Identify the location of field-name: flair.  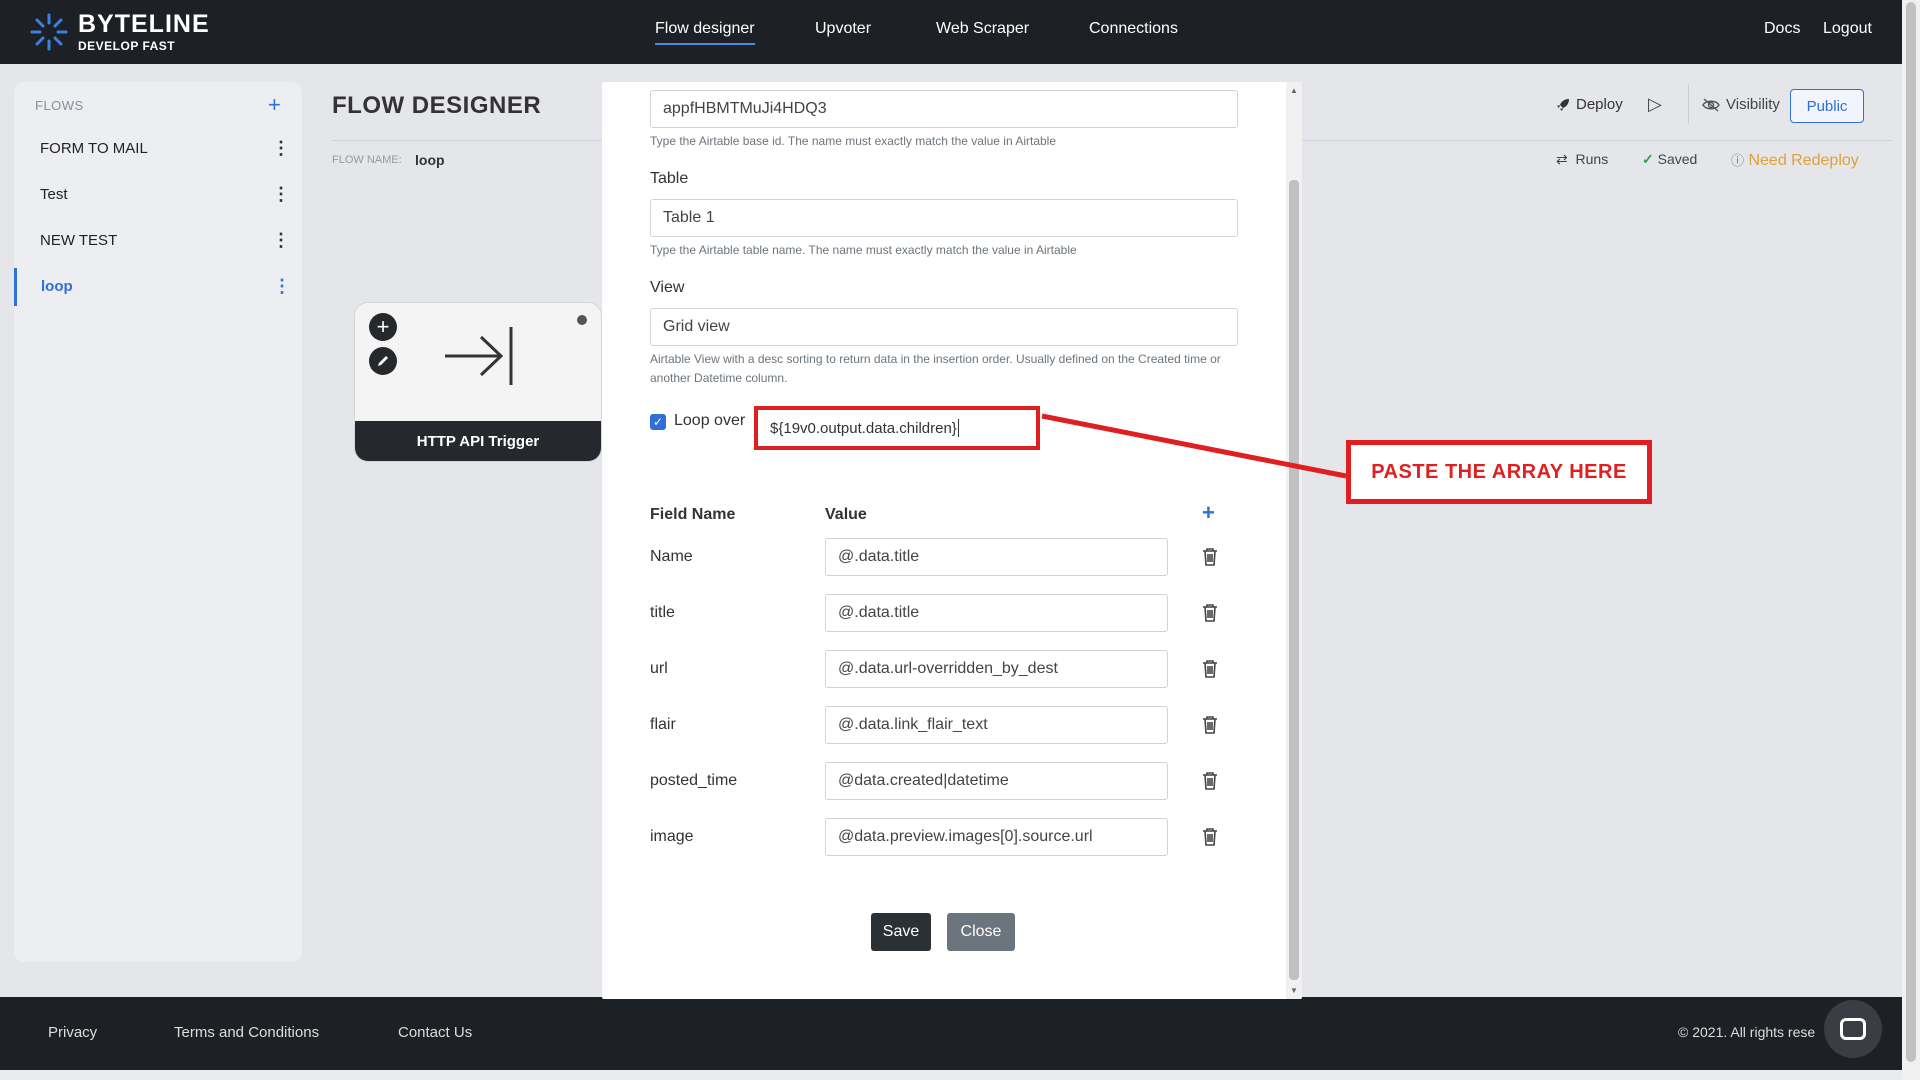
(663, 724).